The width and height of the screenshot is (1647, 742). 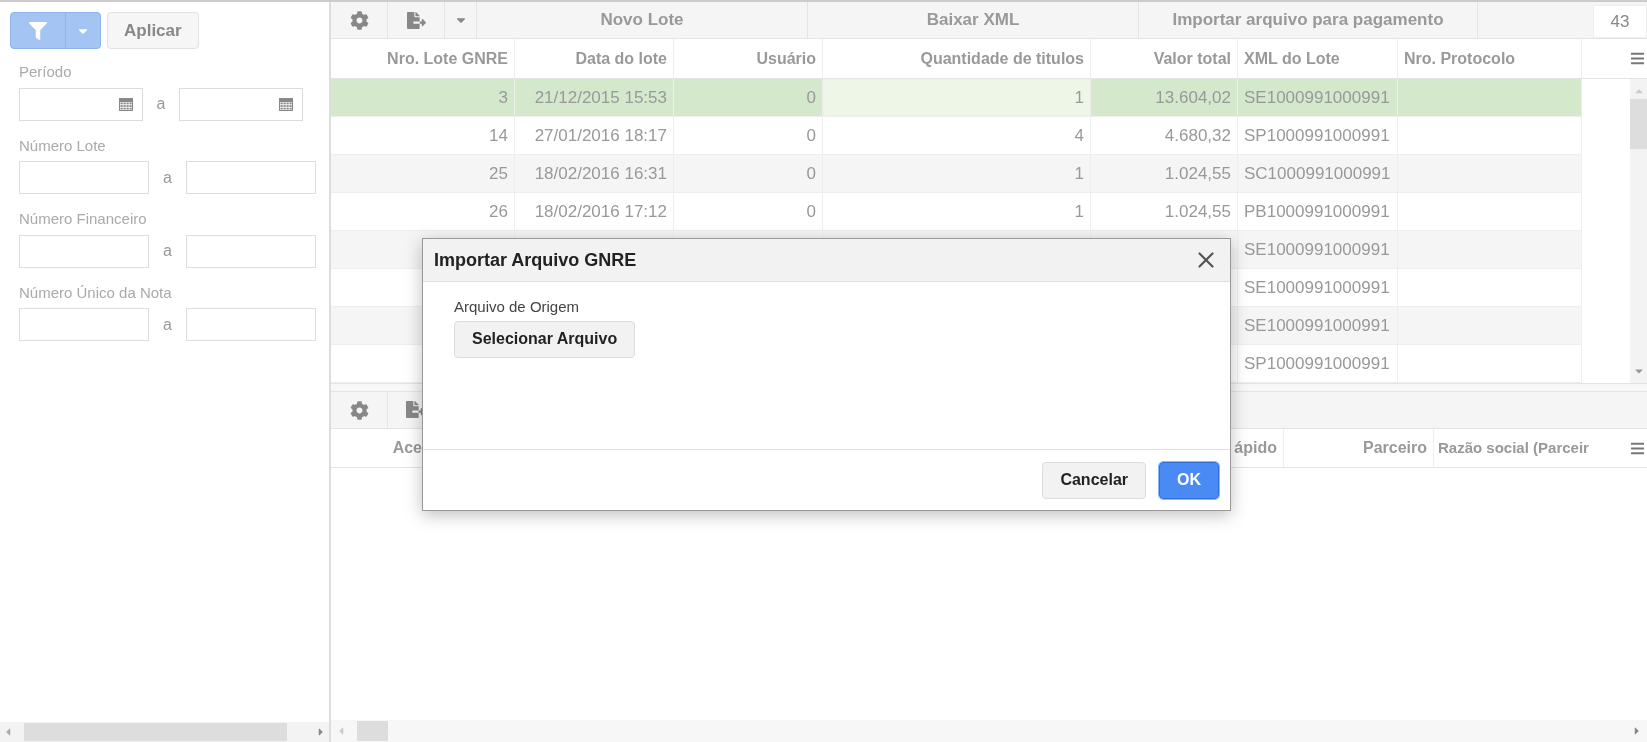 What do you see at coordinates (600, 135) in the screenshot?
I see `table-cell-text: 27/01/2016 18:17` at bounding box center [600, 135].